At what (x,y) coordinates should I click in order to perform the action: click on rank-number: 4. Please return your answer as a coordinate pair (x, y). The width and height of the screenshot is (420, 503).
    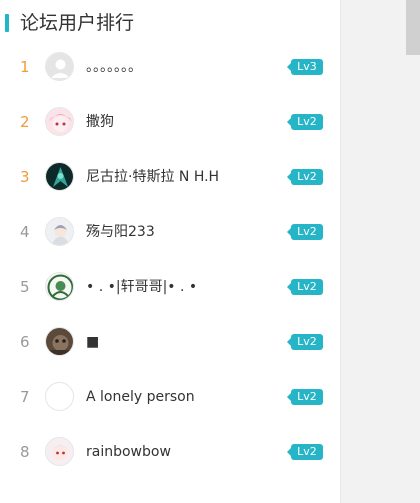
    Looking at the image, I should click on (25, 232).